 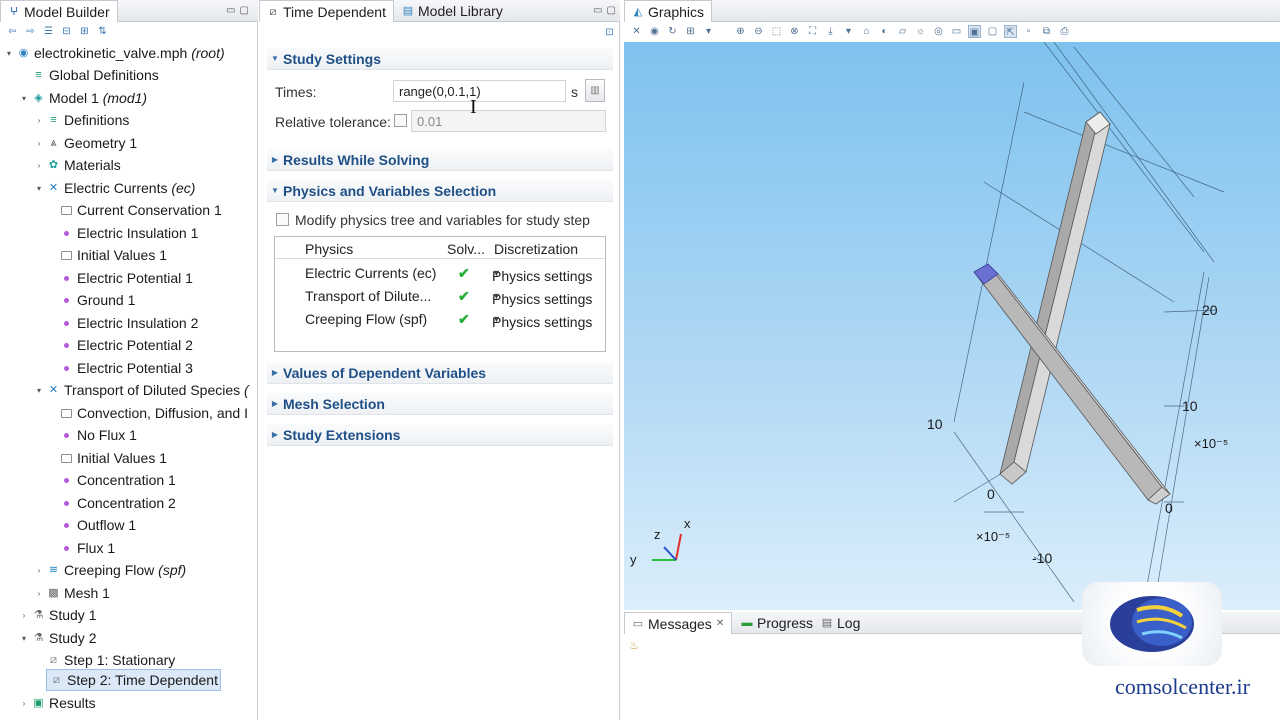 I want to click on tree-node-initial-values-1: Initial Values 1, so click(x=112, y=255).